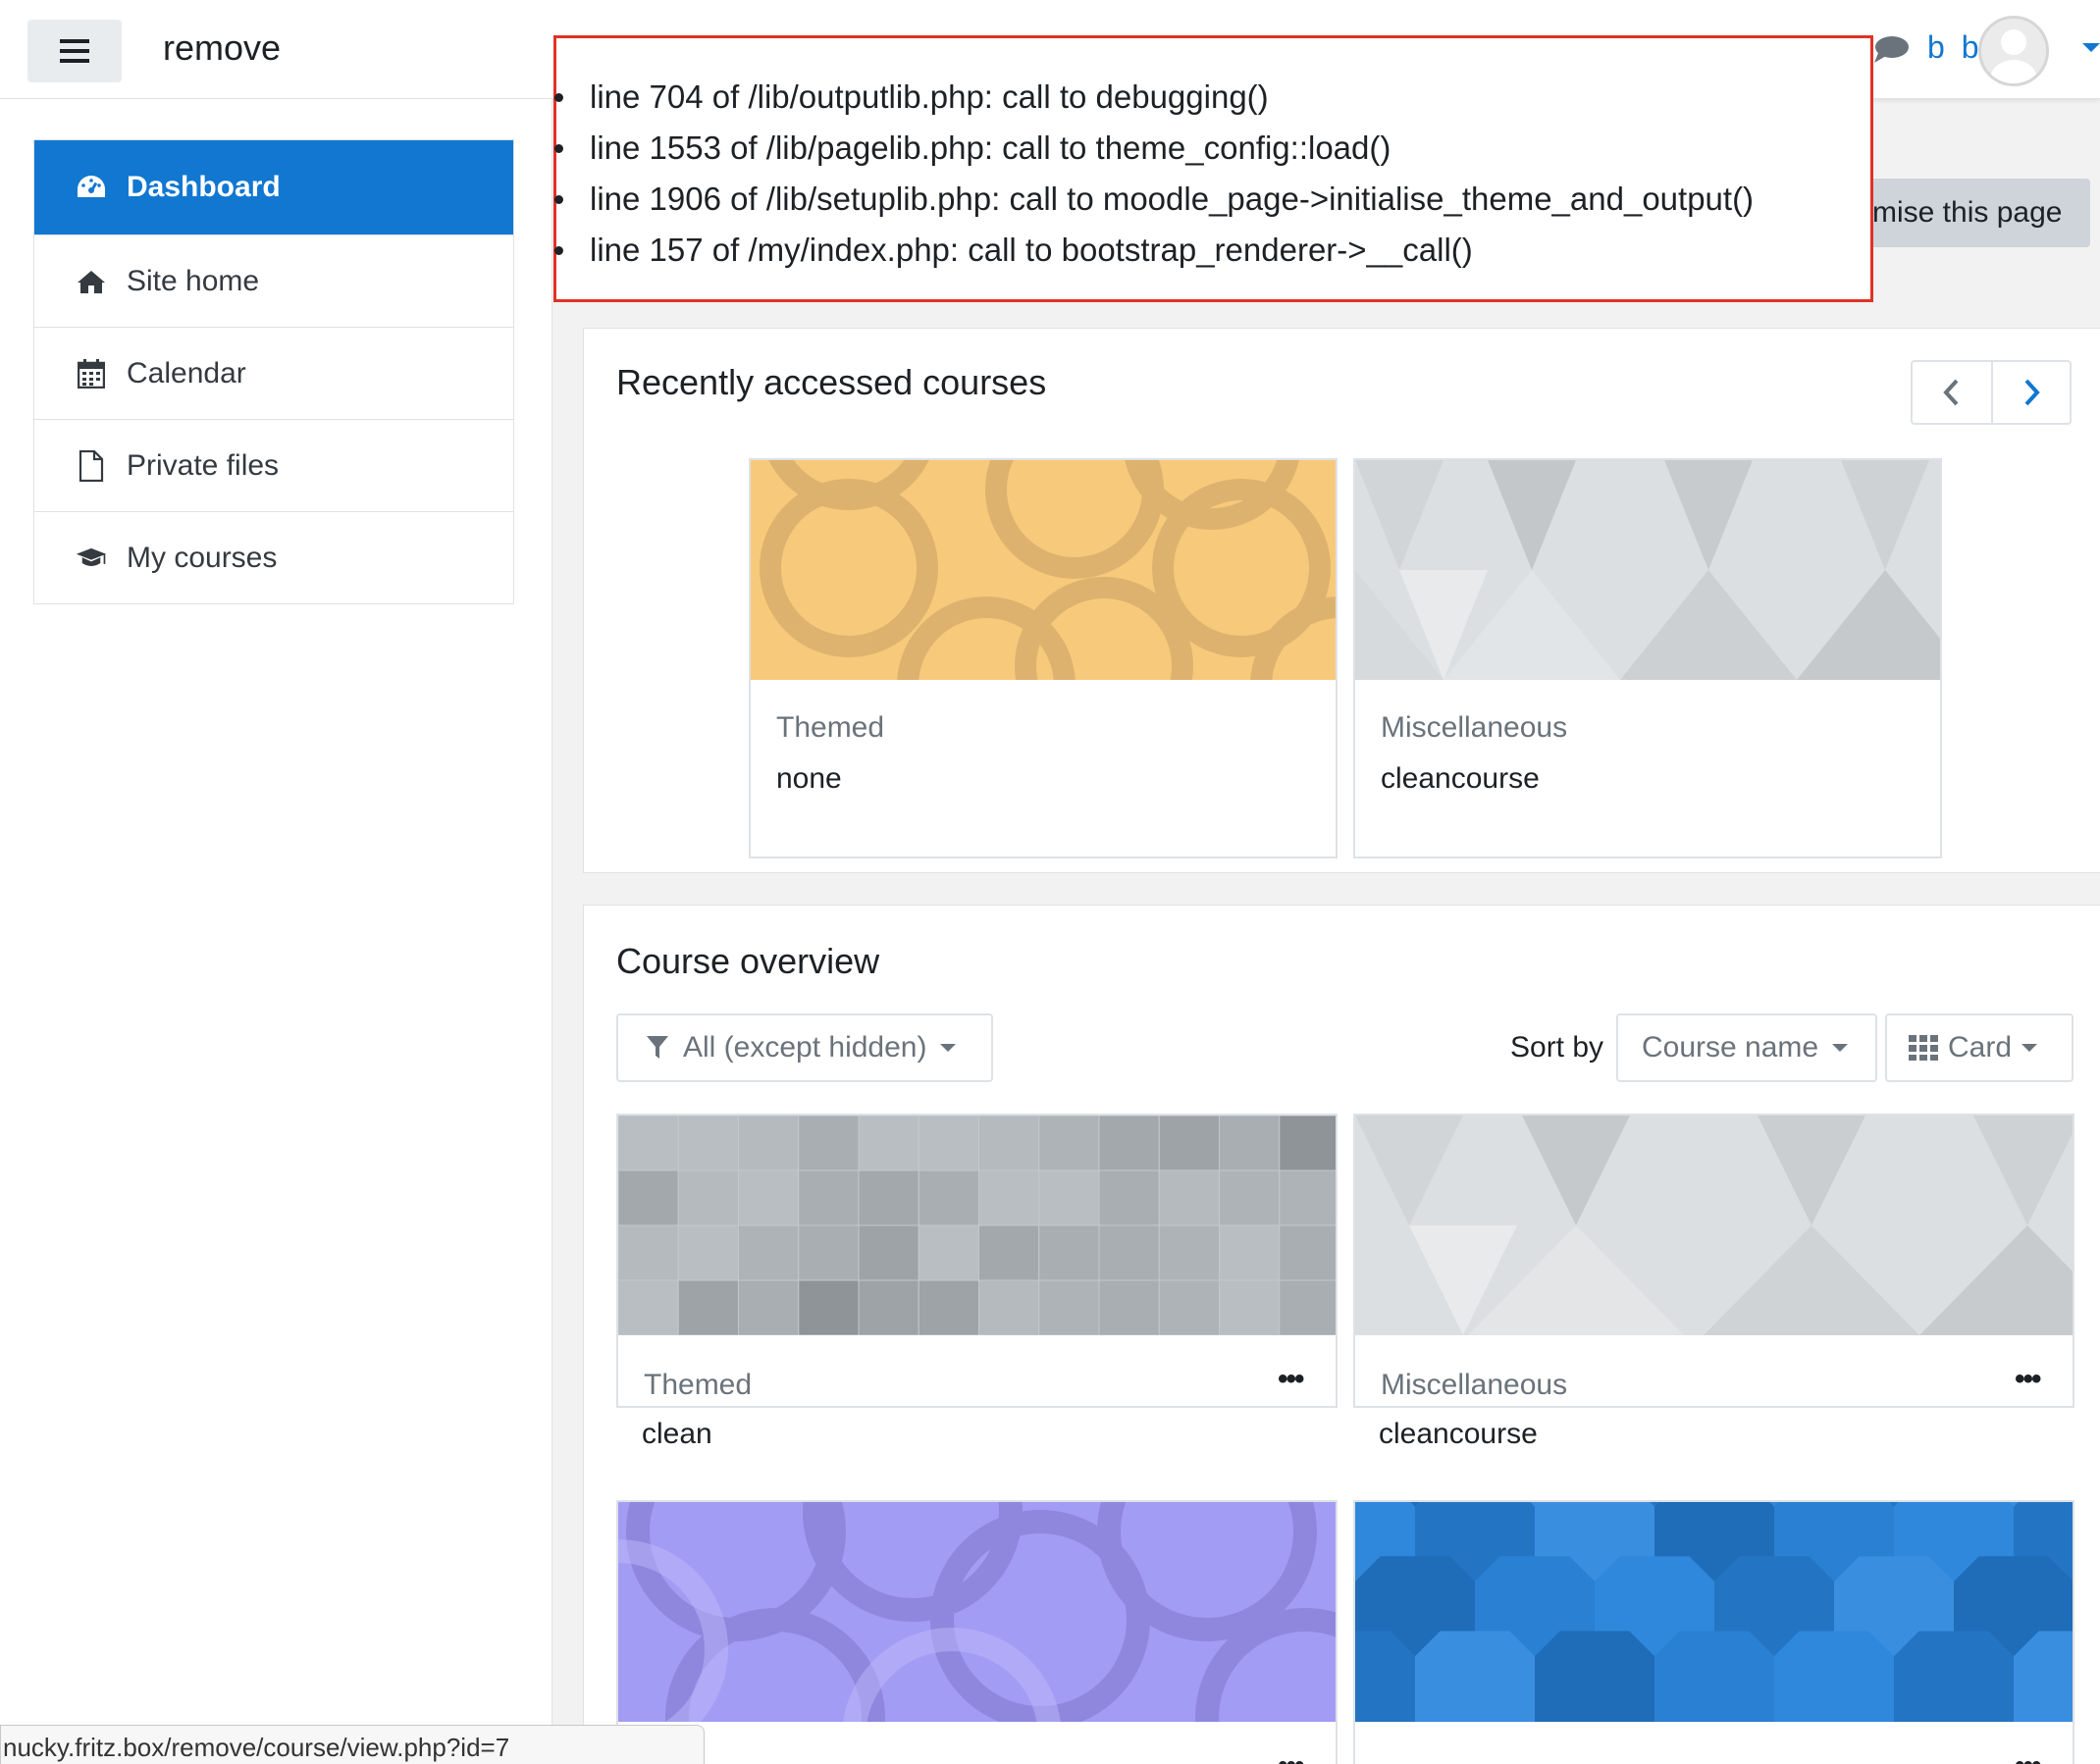 The height and width of the screenshot is (1764, 2100). Describe the element at coordinates (1557, 1047) in the screenshot. I see `sort-by-label: Sort by` at that location.